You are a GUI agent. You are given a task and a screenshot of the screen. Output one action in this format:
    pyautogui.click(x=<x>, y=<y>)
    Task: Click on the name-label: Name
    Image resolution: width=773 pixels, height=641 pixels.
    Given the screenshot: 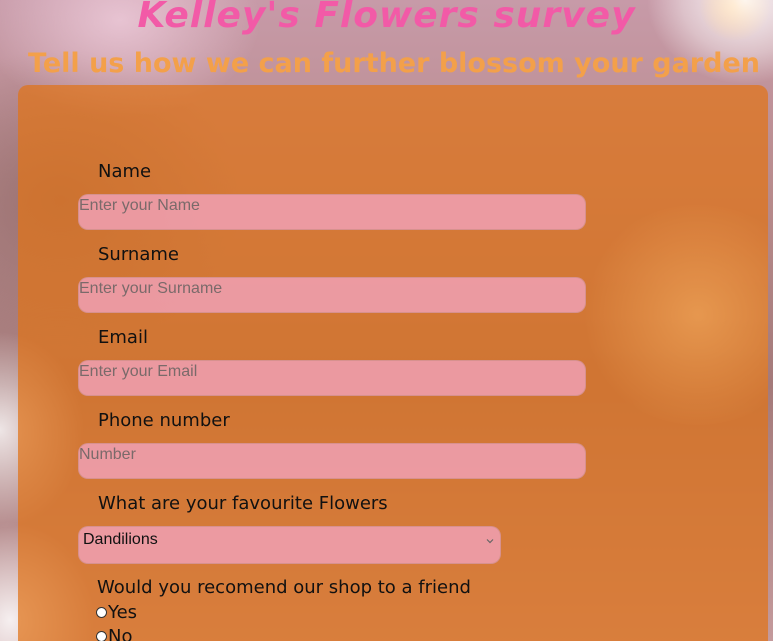 What is the action you would take?
    pyautogui.click(x=125, y=171)
    